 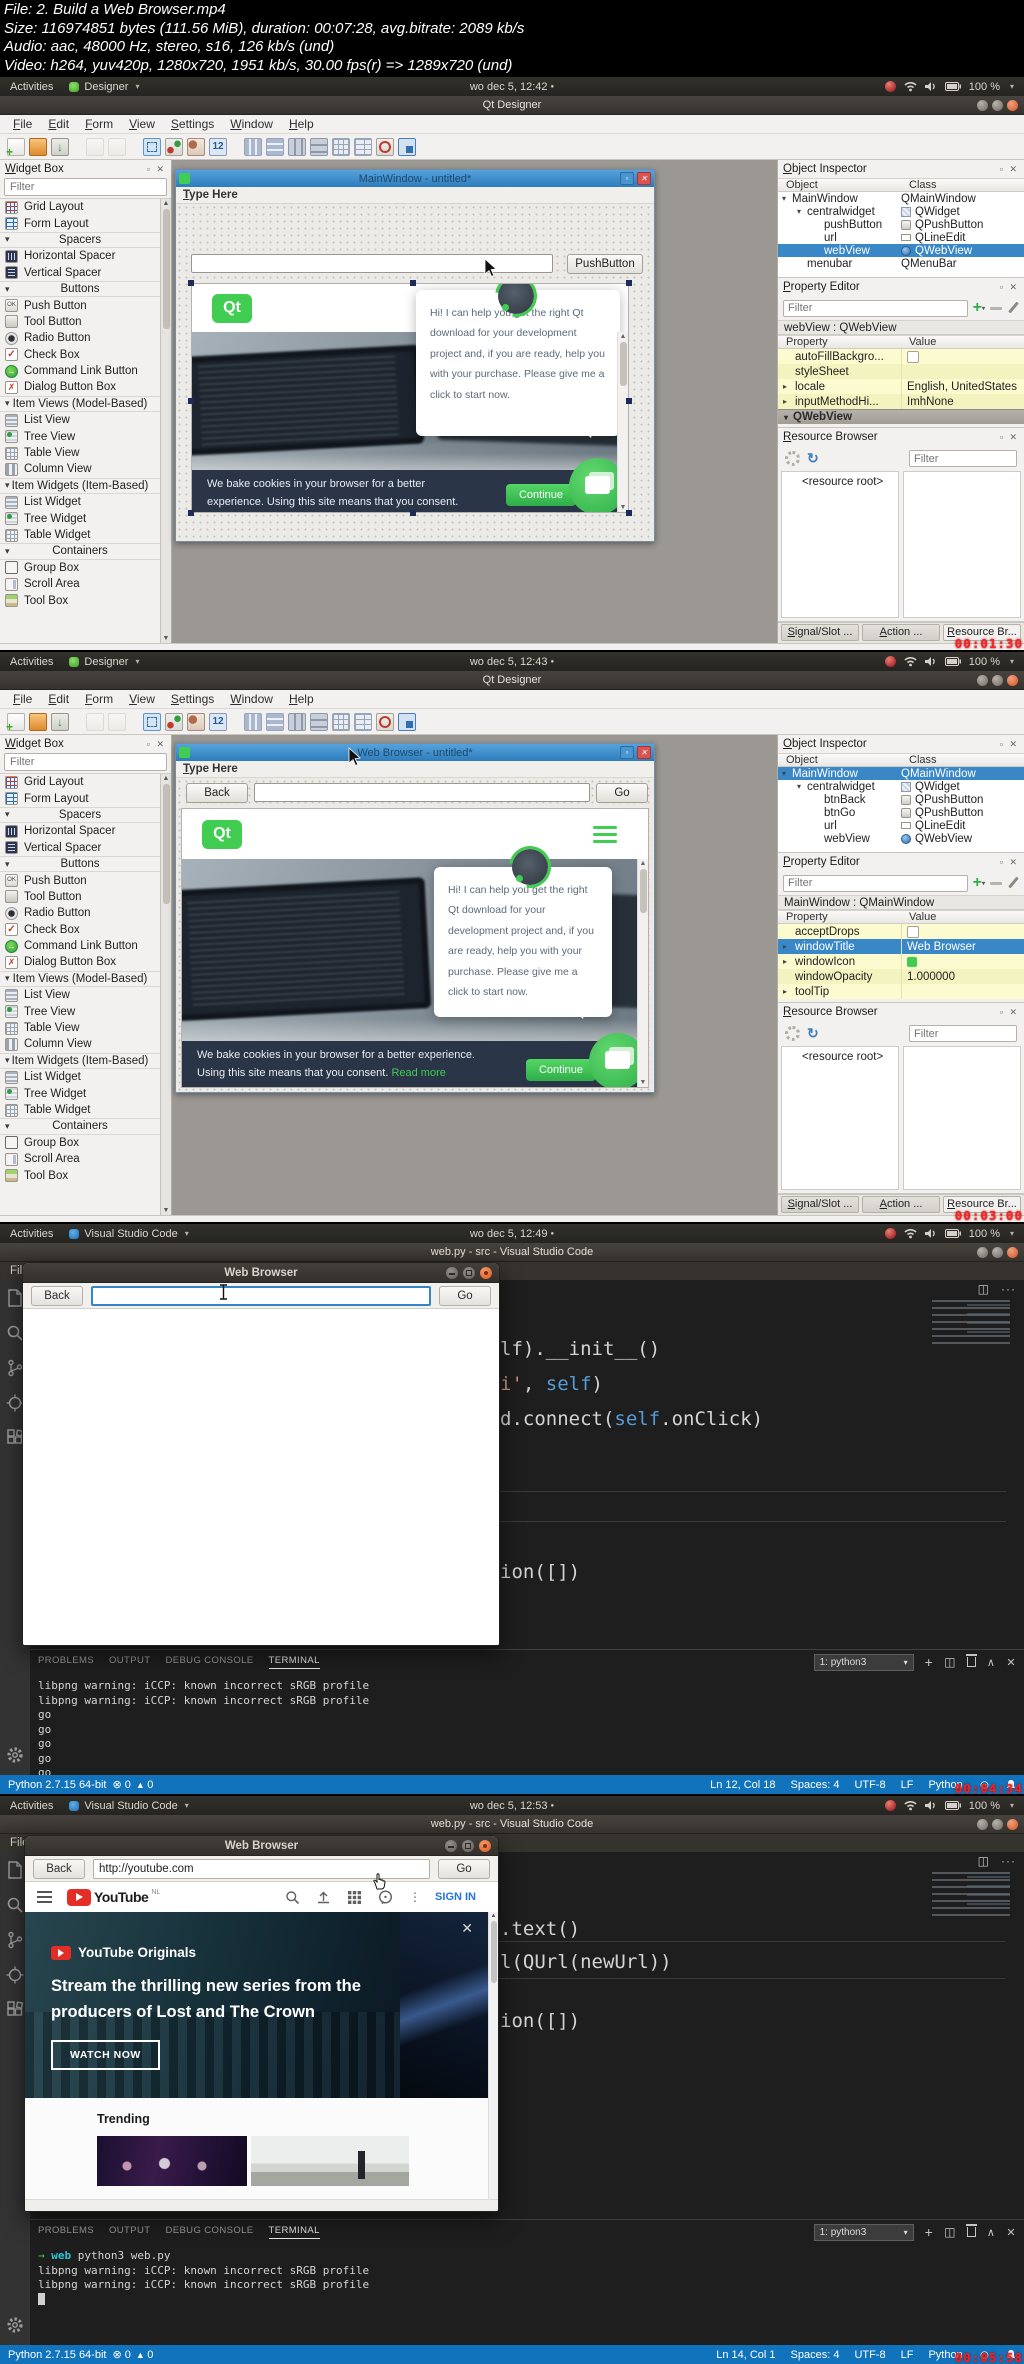 I want to click on widget-box-header: Widget Box ▫ ✕, so click(x=85, y=744).